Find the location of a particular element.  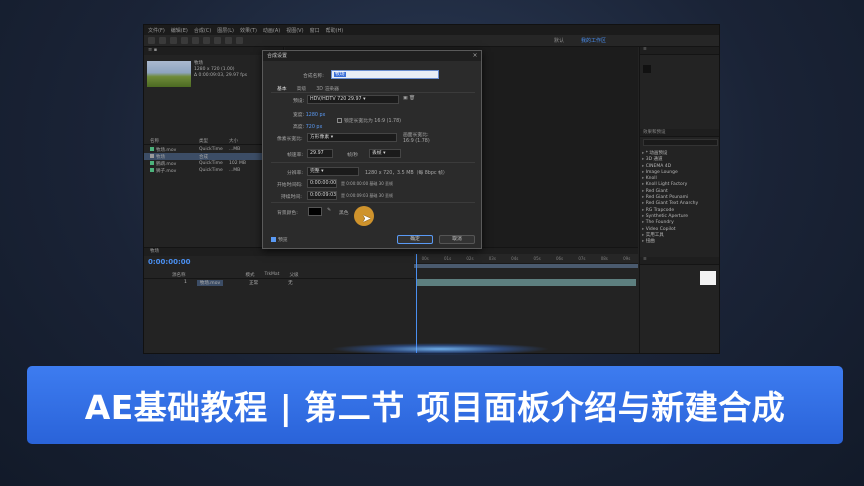

ruler-tick: 01s is located at coordinates (447, 258).